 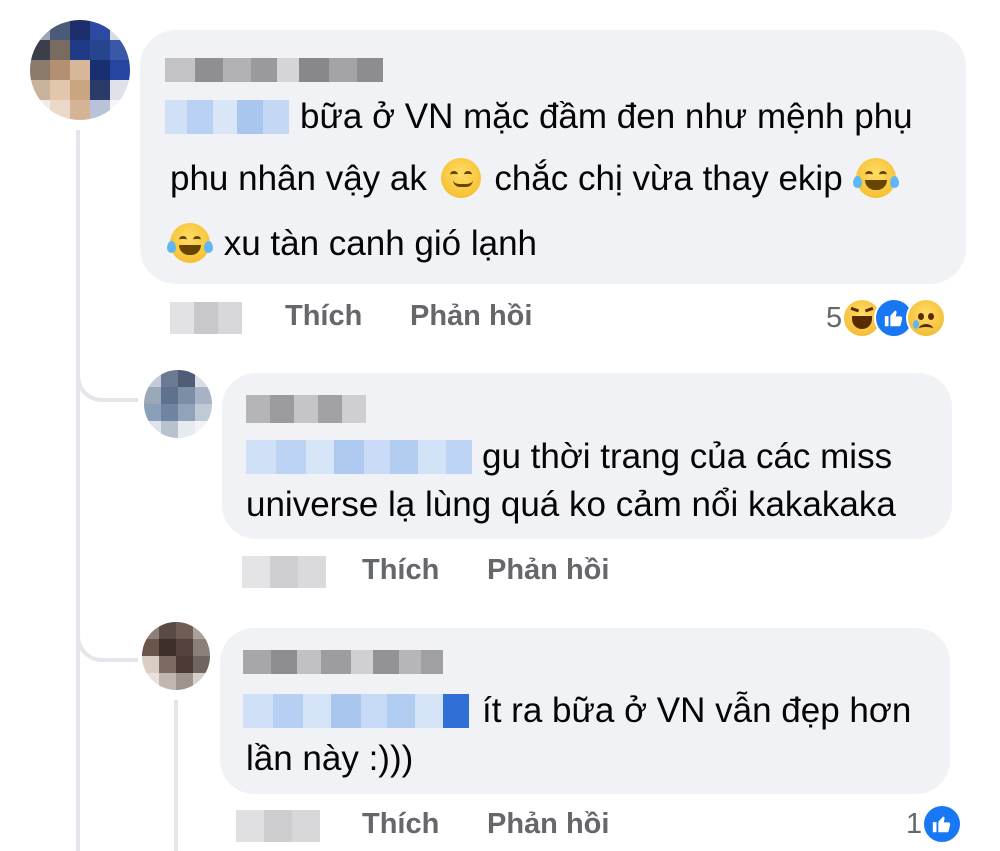 What do you see at coordinates (606, 116) in the screenshot?
I see `comment-text-line: bữa ở VN mặc đầm đen như mệnh phụ` at bounding box center [606, 116].